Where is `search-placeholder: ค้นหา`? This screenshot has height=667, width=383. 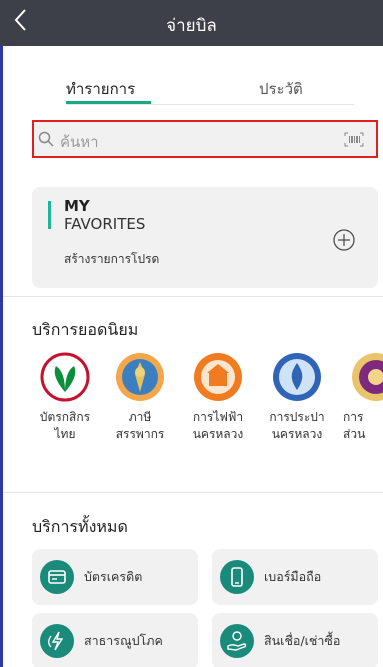 search-placeholder: ค้นหา is located at coordinates (79, 142).